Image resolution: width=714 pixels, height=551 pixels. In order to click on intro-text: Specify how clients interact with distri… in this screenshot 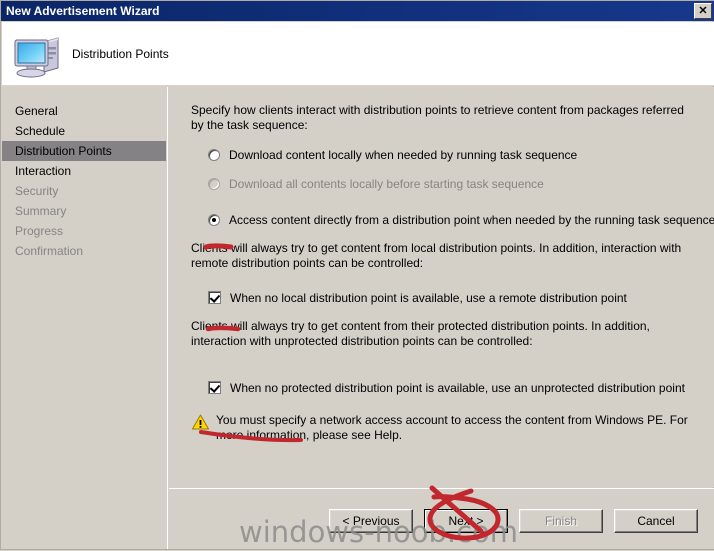, I will do `click(437, 117)`.